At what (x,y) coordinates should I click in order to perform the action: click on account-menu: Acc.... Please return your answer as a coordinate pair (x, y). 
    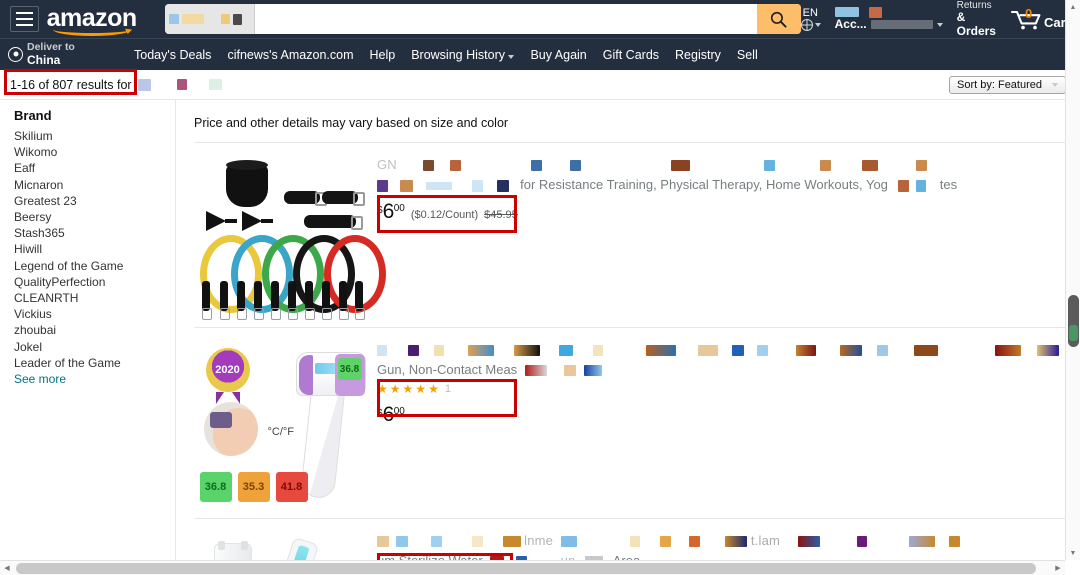
    Looking at the image, I should click on (888, 18).